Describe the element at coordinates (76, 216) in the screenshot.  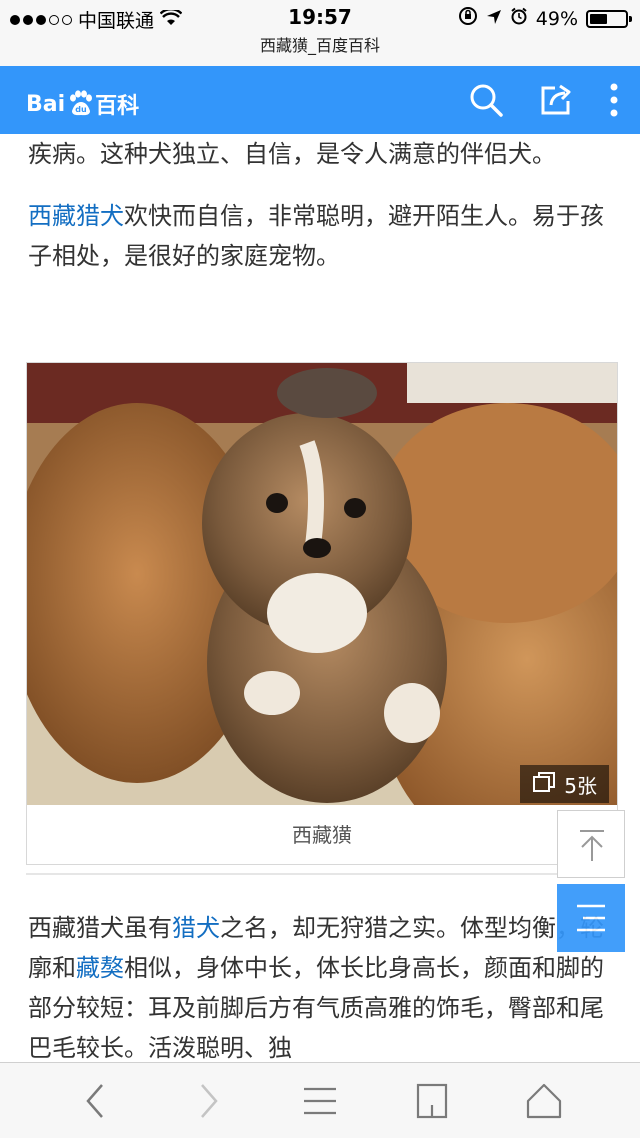
I see `link-tibetan-spaniel: 西藏猎犬` at that location.